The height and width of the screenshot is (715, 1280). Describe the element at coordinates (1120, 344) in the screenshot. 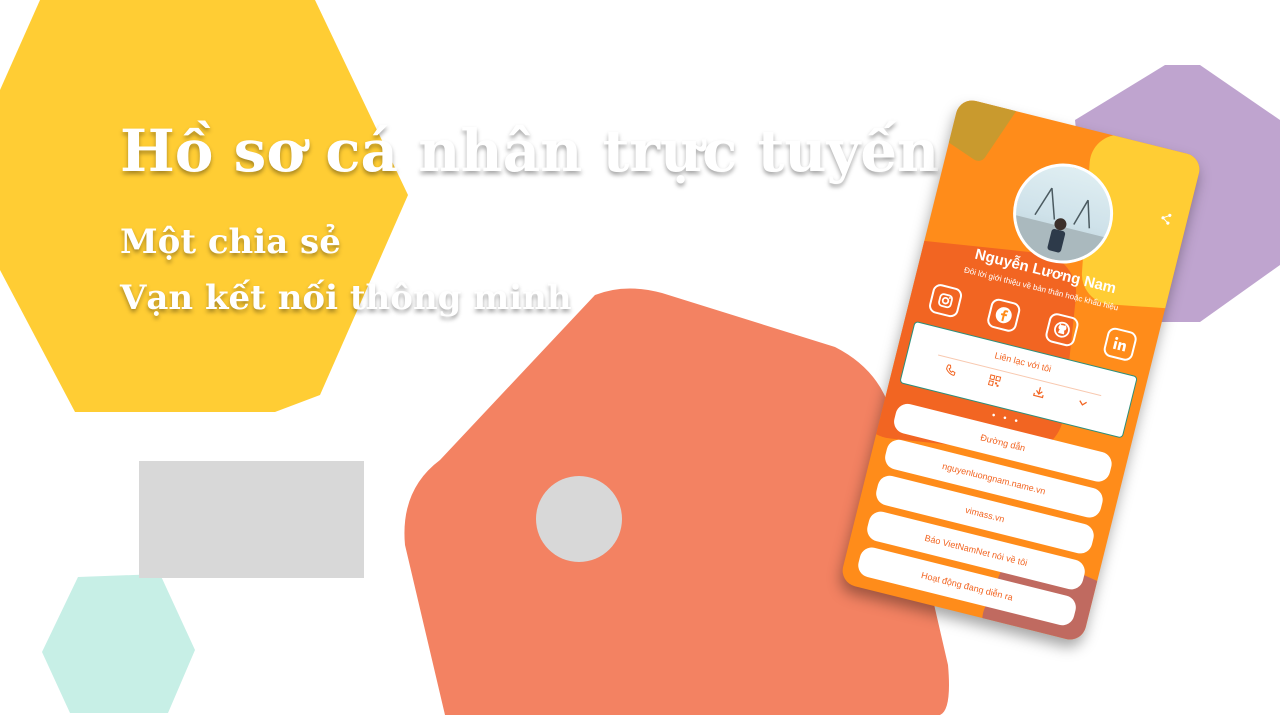

I see `linkedin-icon` at that location.